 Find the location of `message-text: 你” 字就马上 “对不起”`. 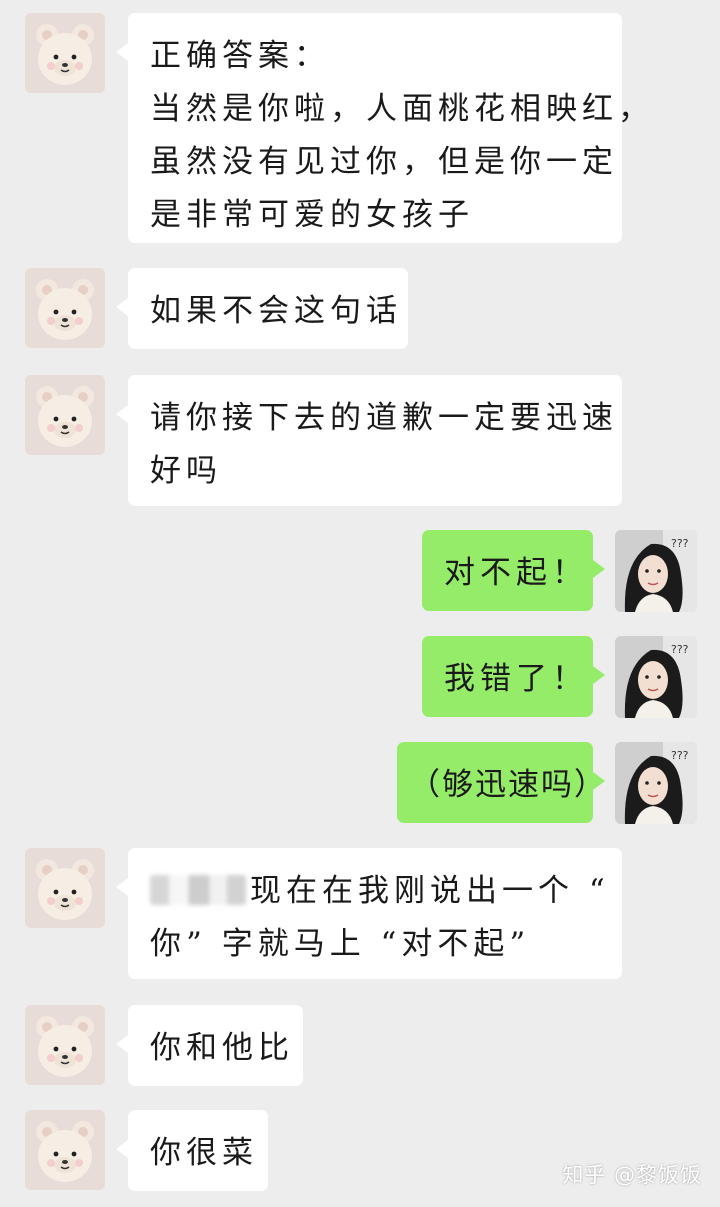

message-text: 你” 字就马上 “对不起” is located at coordinates (340, 944).